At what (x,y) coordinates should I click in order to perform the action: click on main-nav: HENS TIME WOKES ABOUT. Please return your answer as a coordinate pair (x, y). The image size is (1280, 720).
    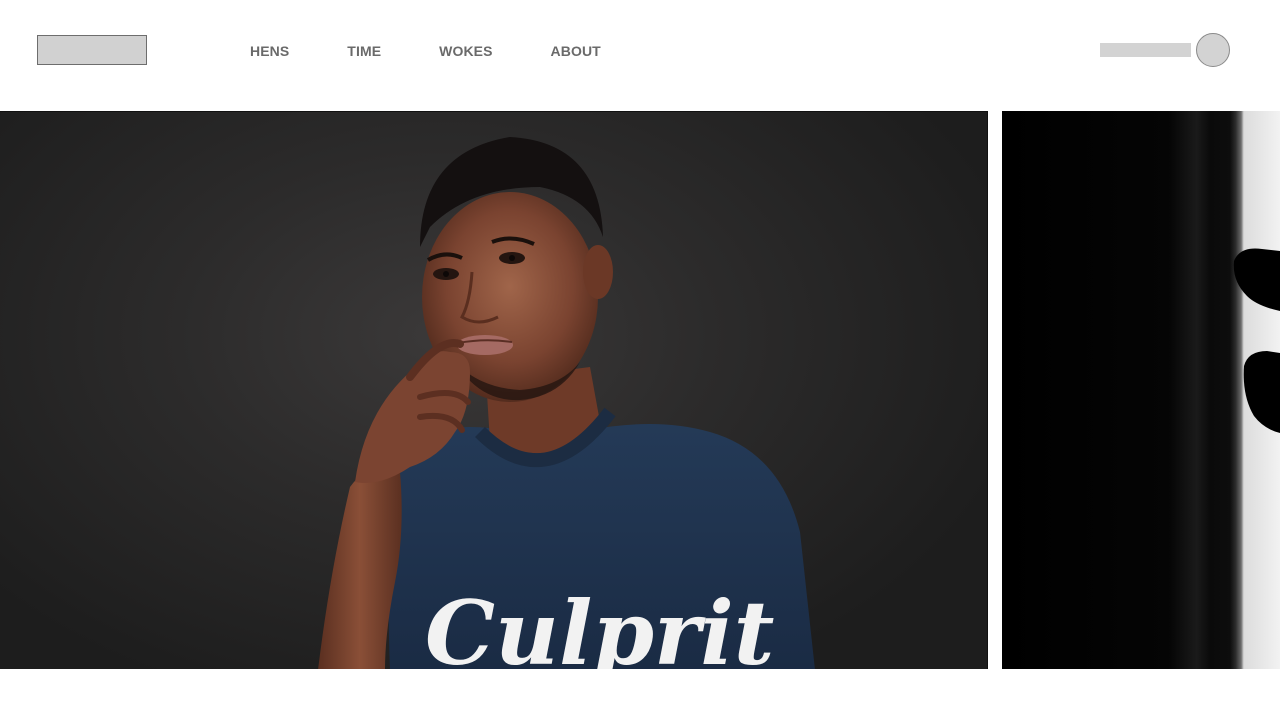
    Looking at the image, I should click on (425, 51).